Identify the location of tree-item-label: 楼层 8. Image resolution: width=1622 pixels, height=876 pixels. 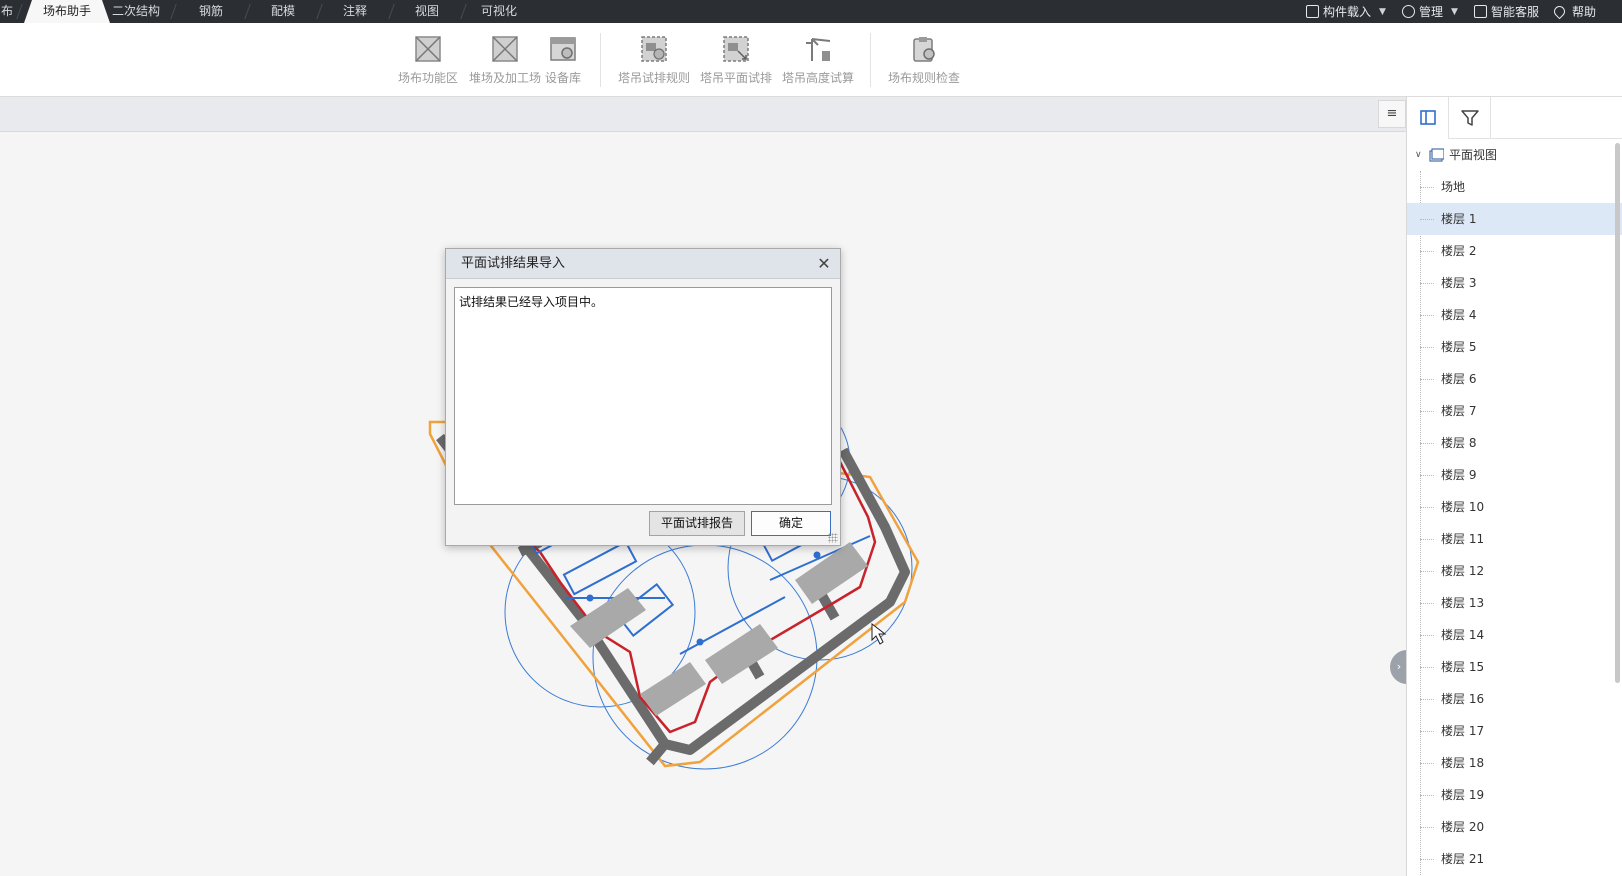
(1459, 443).